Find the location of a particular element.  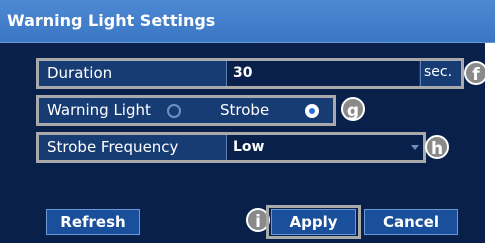

callout-badge-g: g is located at coordinates (353, 109).